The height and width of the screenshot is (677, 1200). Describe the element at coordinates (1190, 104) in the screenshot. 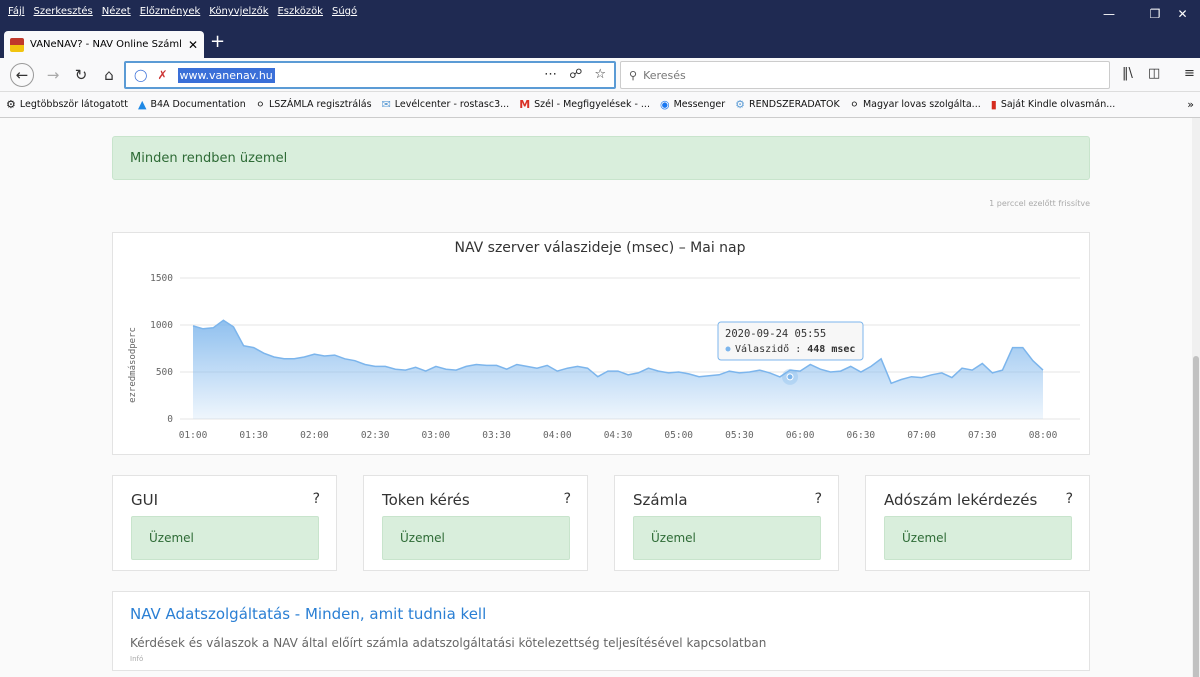

I see `more-bookmarks-icon: »` at that location.